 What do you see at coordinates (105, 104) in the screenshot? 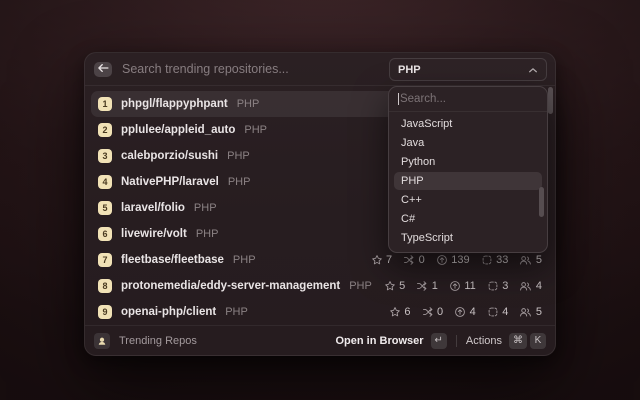
I see `rank-badge: 1` at bounding box center [105, 104].